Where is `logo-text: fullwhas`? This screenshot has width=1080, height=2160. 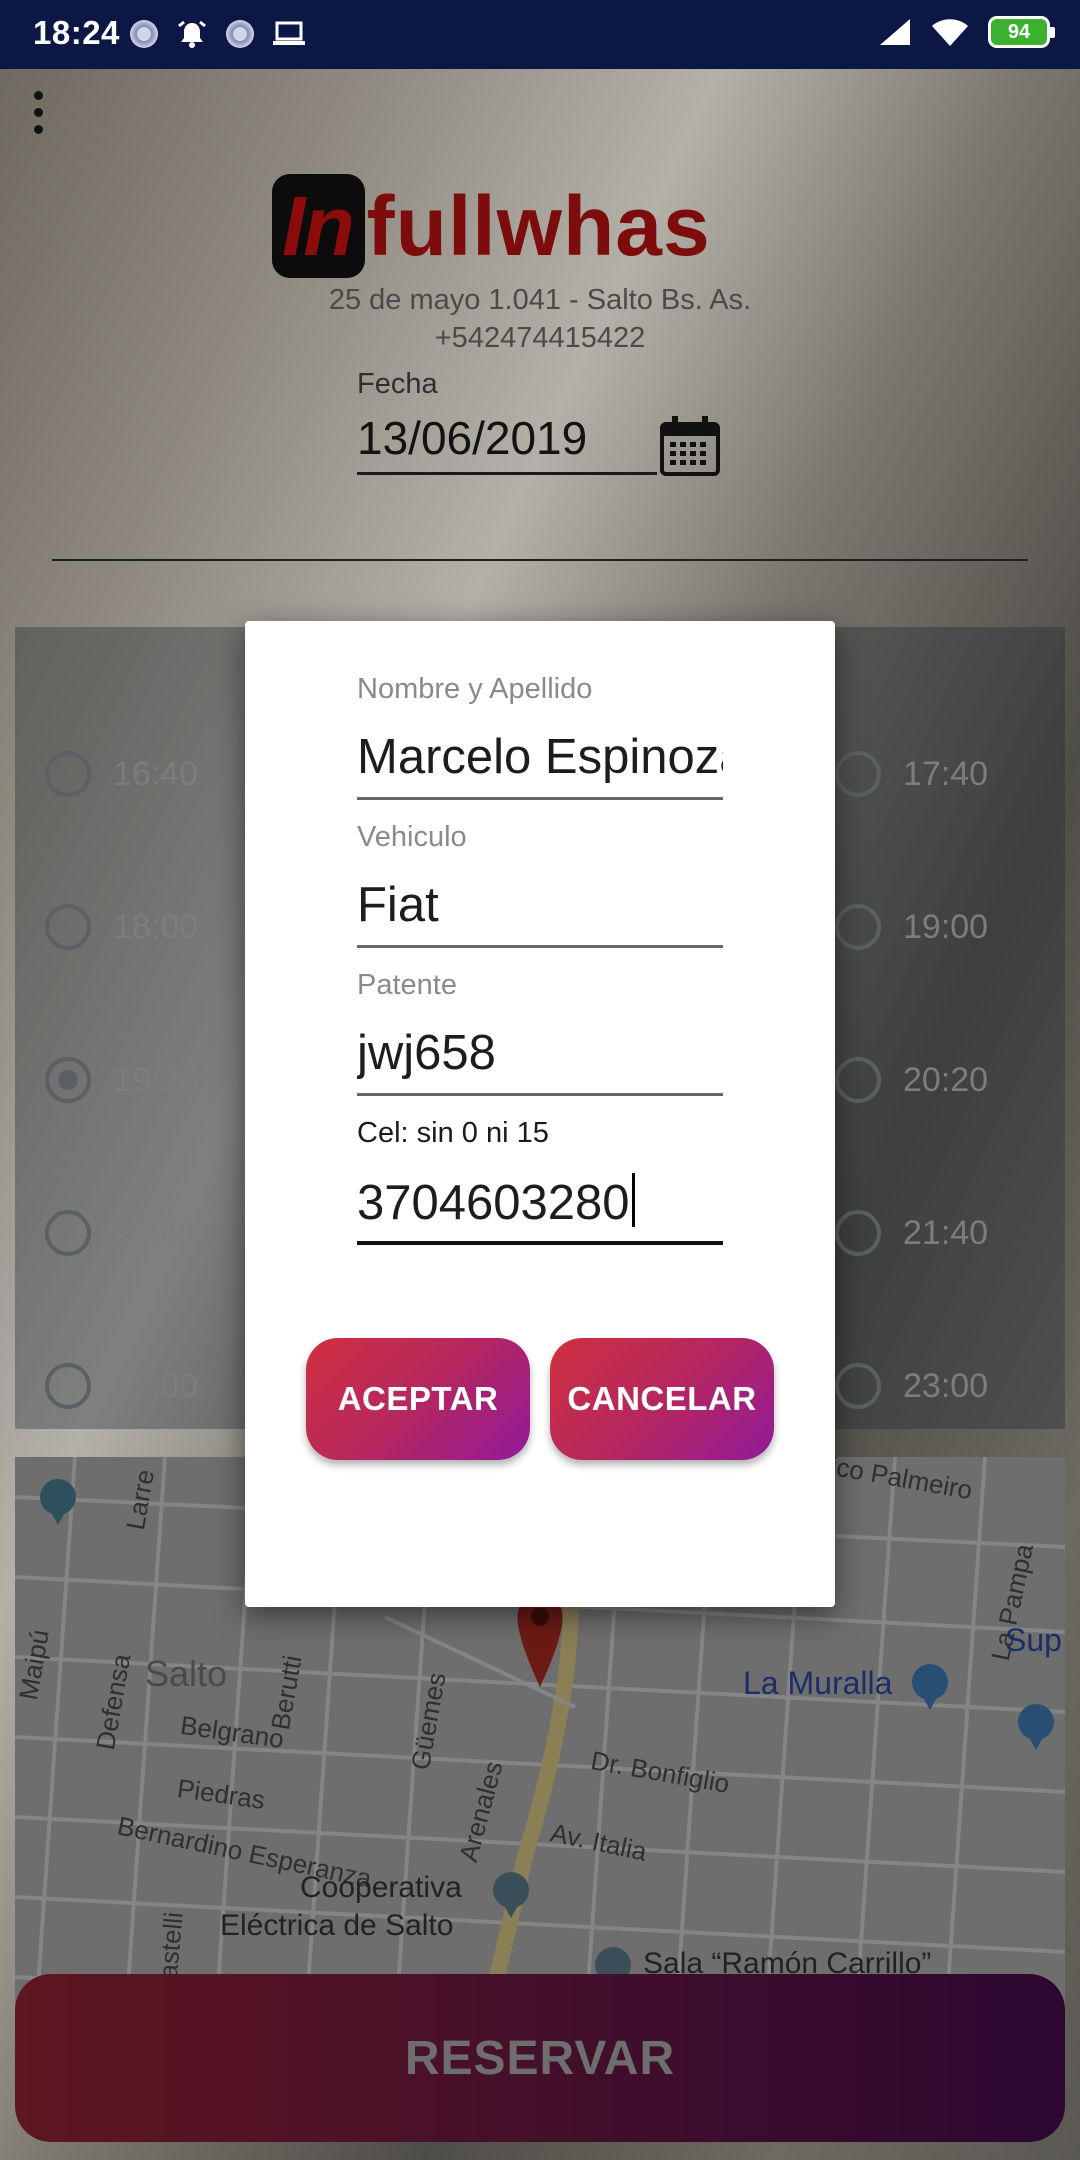 logo-text: fullwhas is located at coordinates (538, 225).